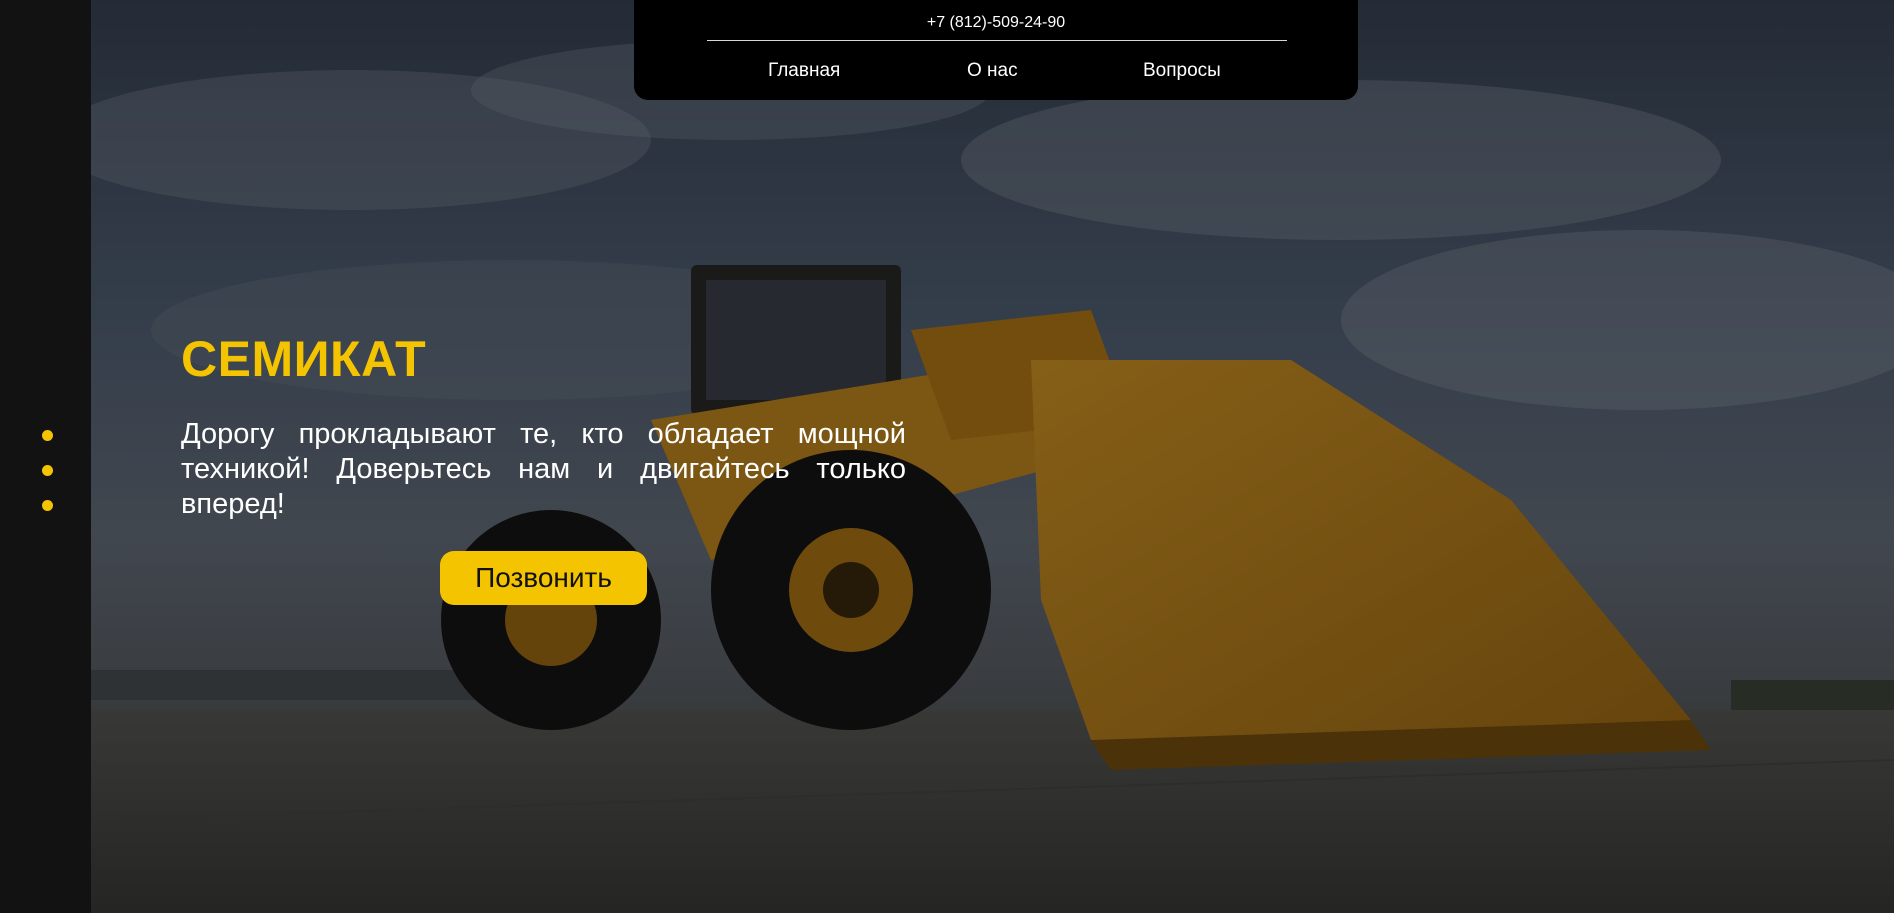  What do you see at coordinates (543, 578) in the screenshot?
I see `call-button: Позвонить` at bounding box center [543, 578].